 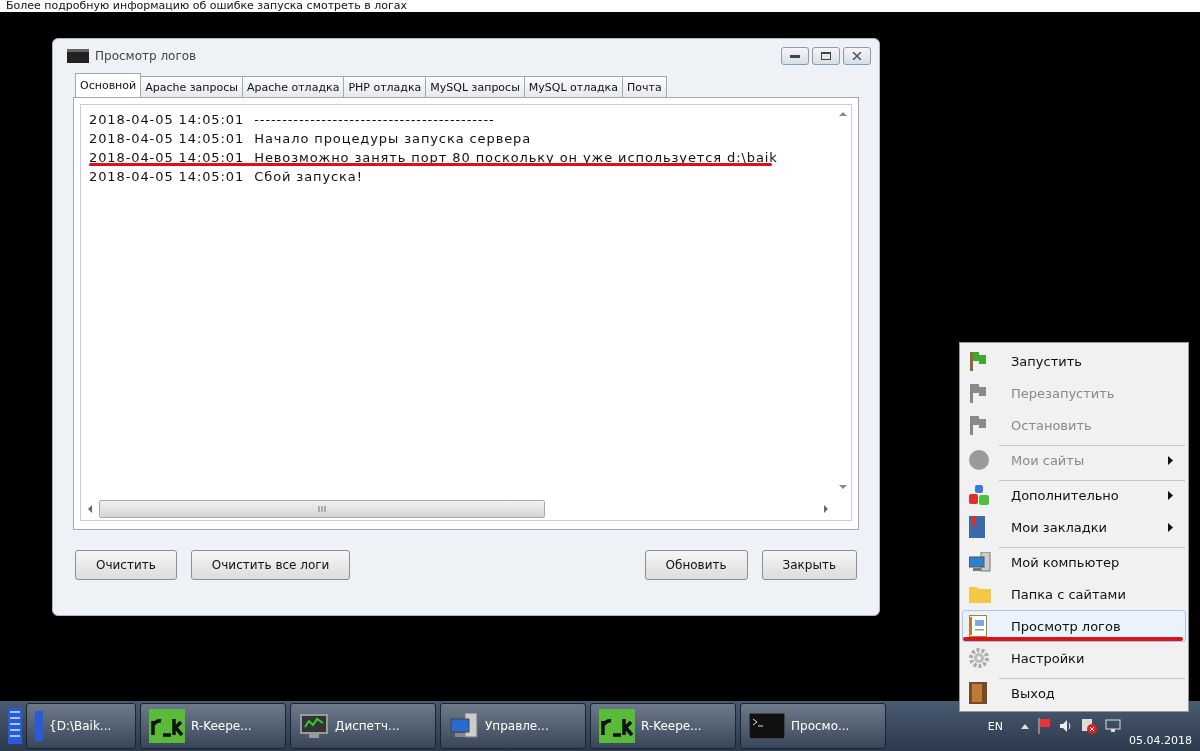 I want to click on settings-icon, so click(x=979, y=658).